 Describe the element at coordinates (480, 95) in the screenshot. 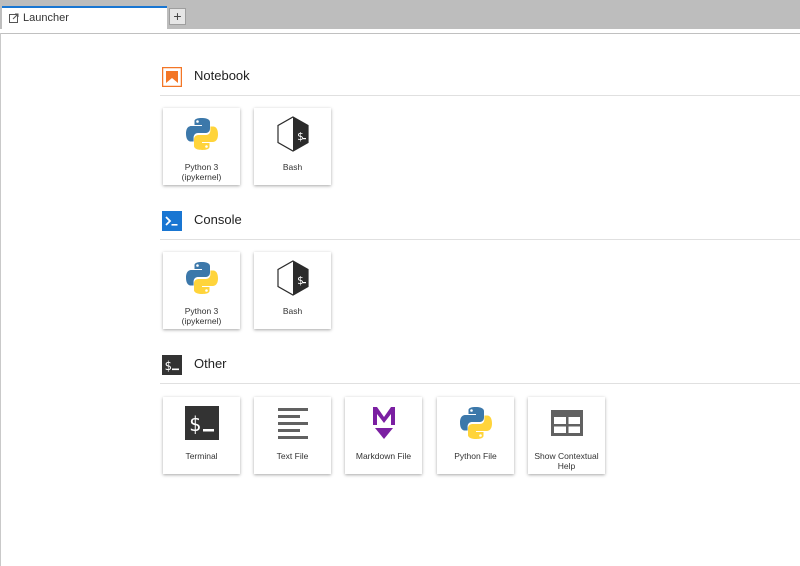

I see `notebook-divider` at that location.